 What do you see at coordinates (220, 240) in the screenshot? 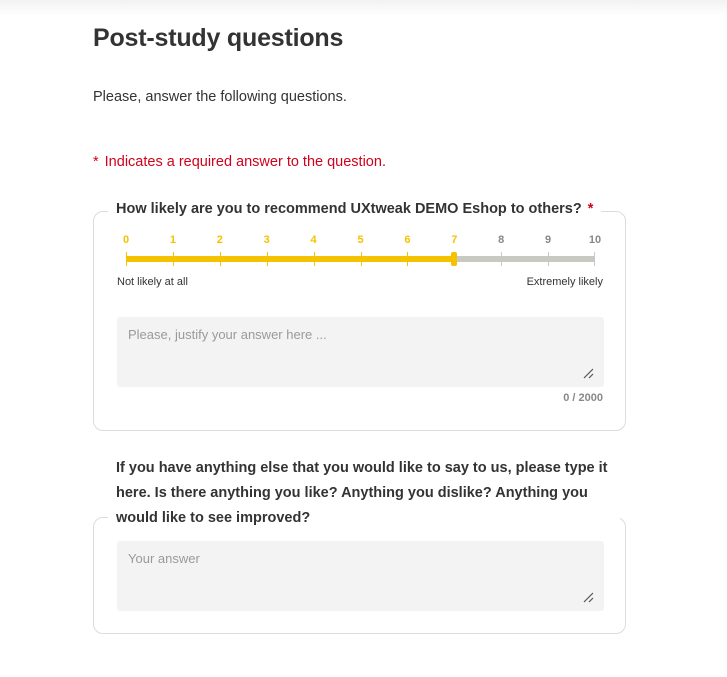
I see `scale-value-2: 2` at bounding box center [220, 240].